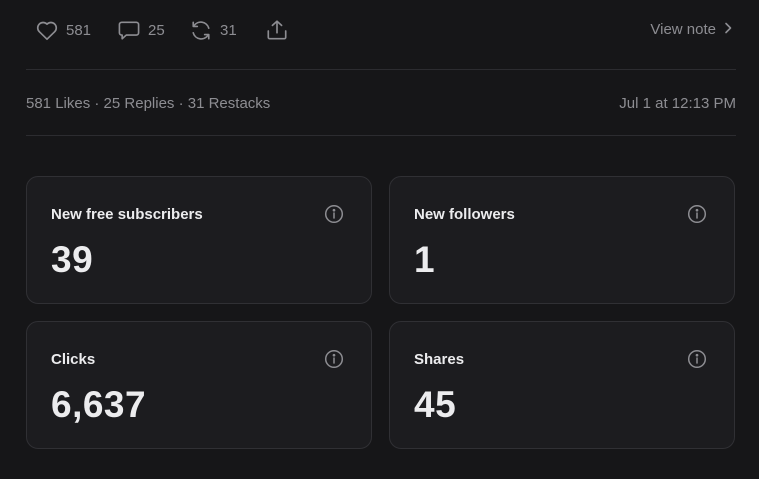  I want to click on like-count: 581, so click(79, 30).